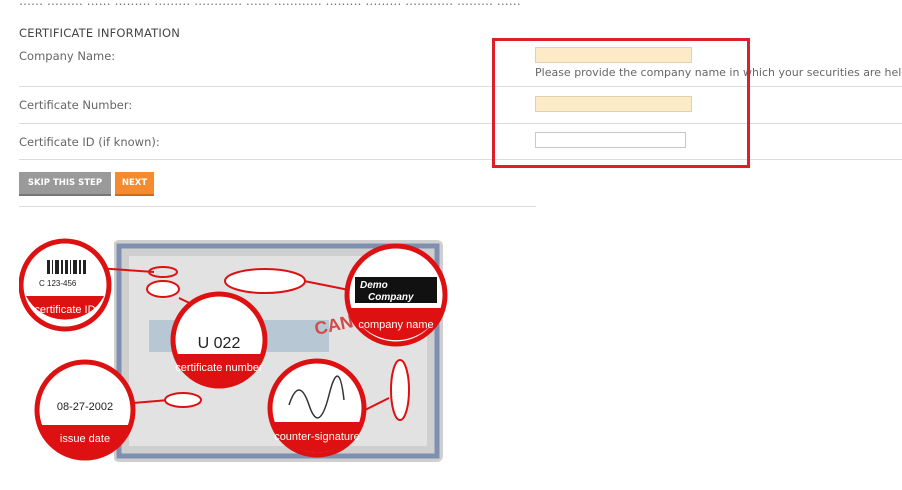  What do you see at coordinates (395, 325) in the screenshot?
I see `svg-text: company name` at bounding box center [395, 325].